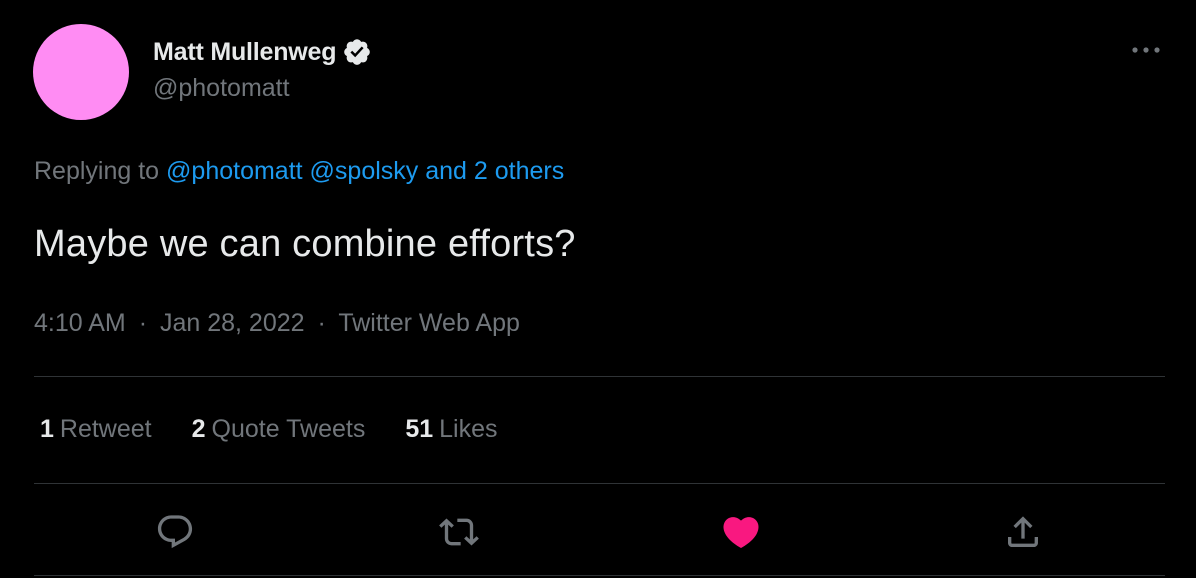  I want to click on reply-icon, so click(175, 532).